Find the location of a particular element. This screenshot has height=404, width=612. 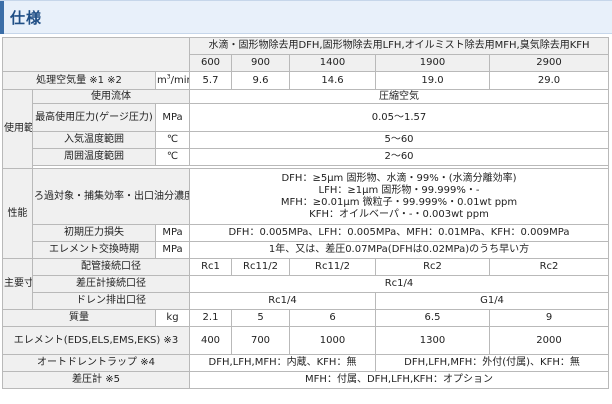

pressure-label: 最高使用圧力(ゲージ圧力) is located at coordinates (94, 117).